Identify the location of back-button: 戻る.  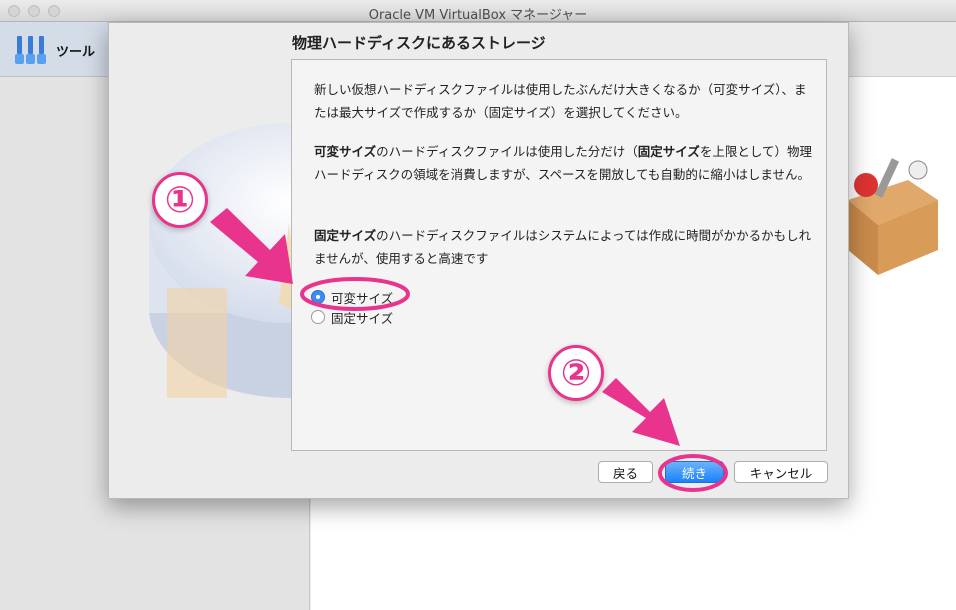
(625, 472).